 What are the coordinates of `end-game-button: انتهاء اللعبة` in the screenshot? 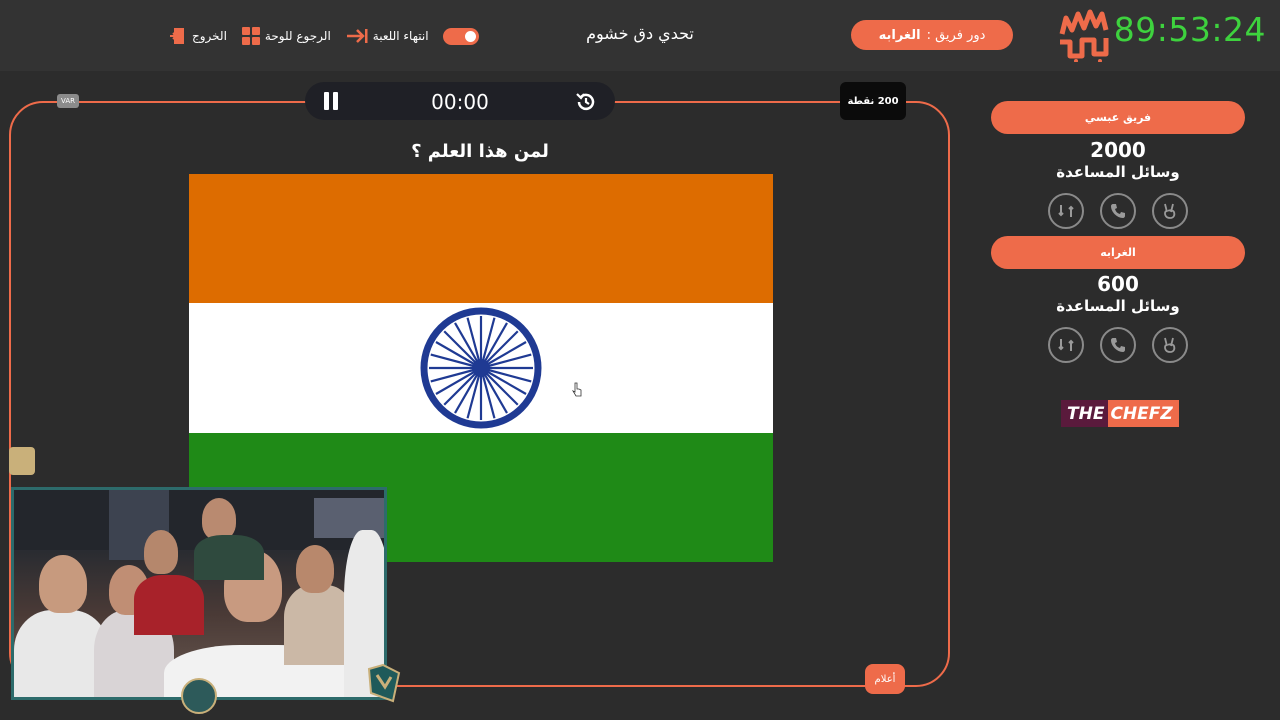 It's located at (387, 36).